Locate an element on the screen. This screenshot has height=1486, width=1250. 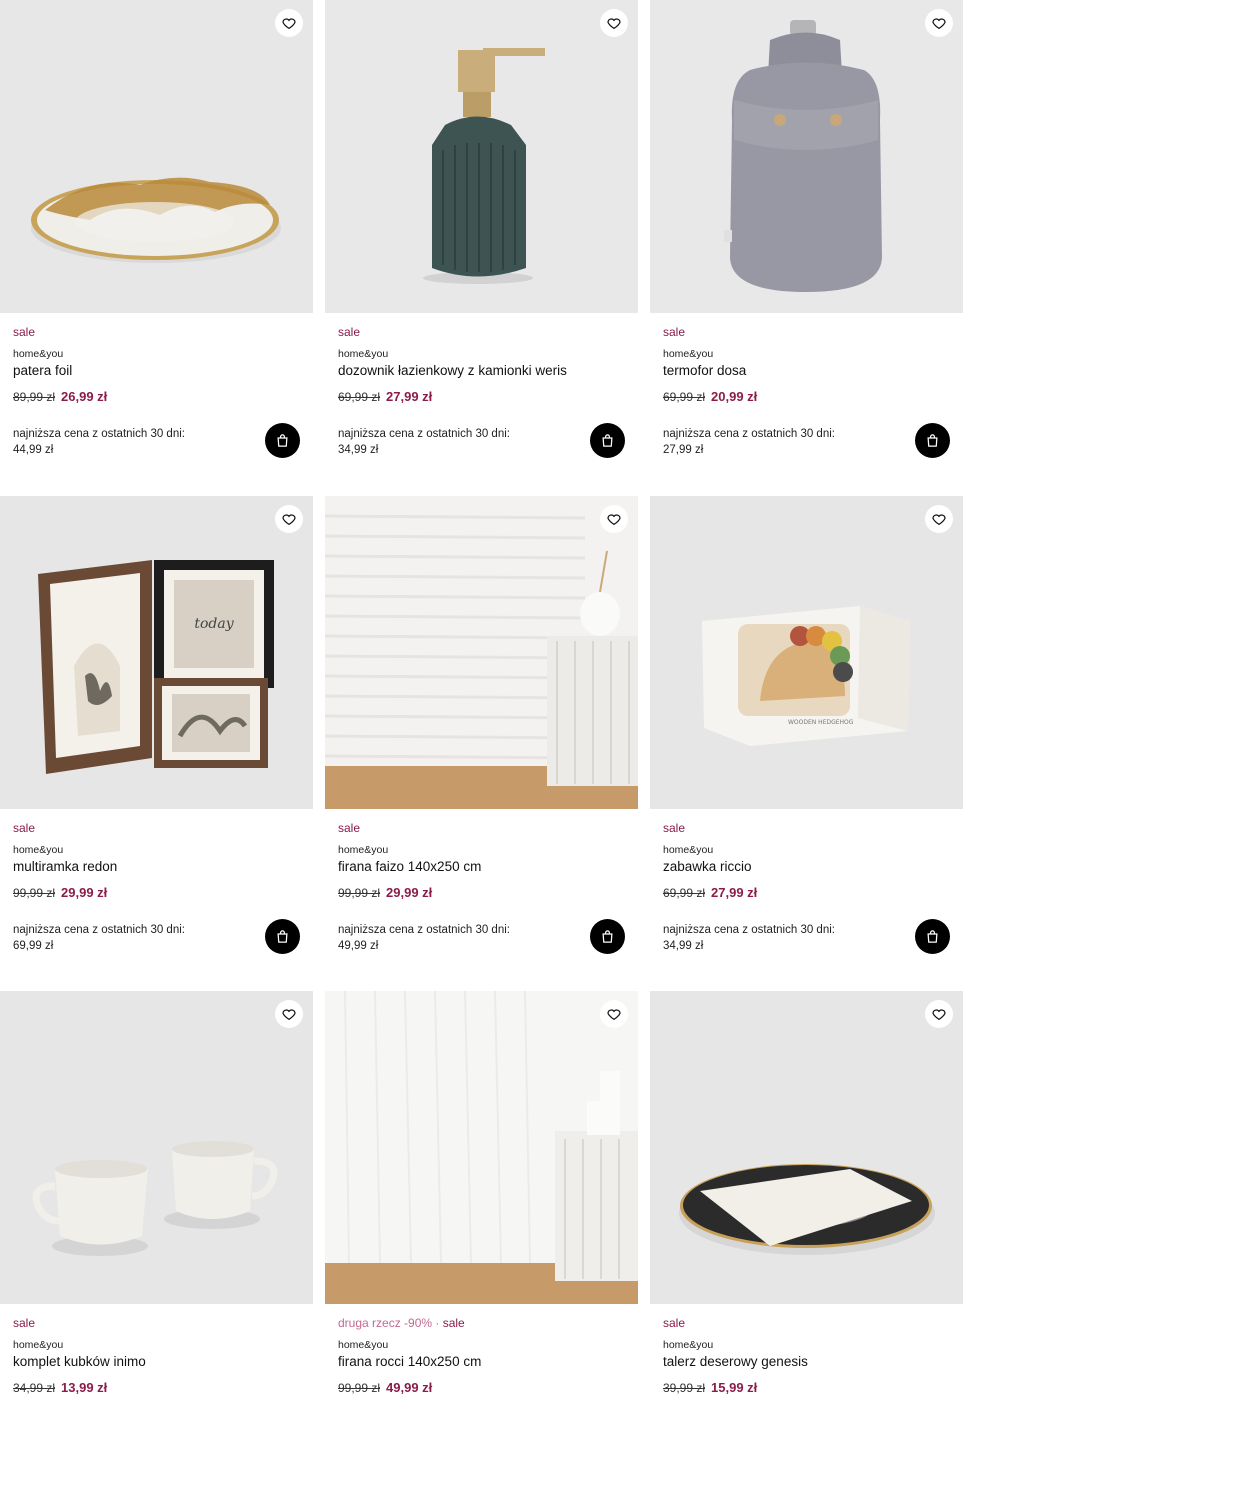
svg-text: WOODEN HEDGEHOG is located at coordinates (821, 722).